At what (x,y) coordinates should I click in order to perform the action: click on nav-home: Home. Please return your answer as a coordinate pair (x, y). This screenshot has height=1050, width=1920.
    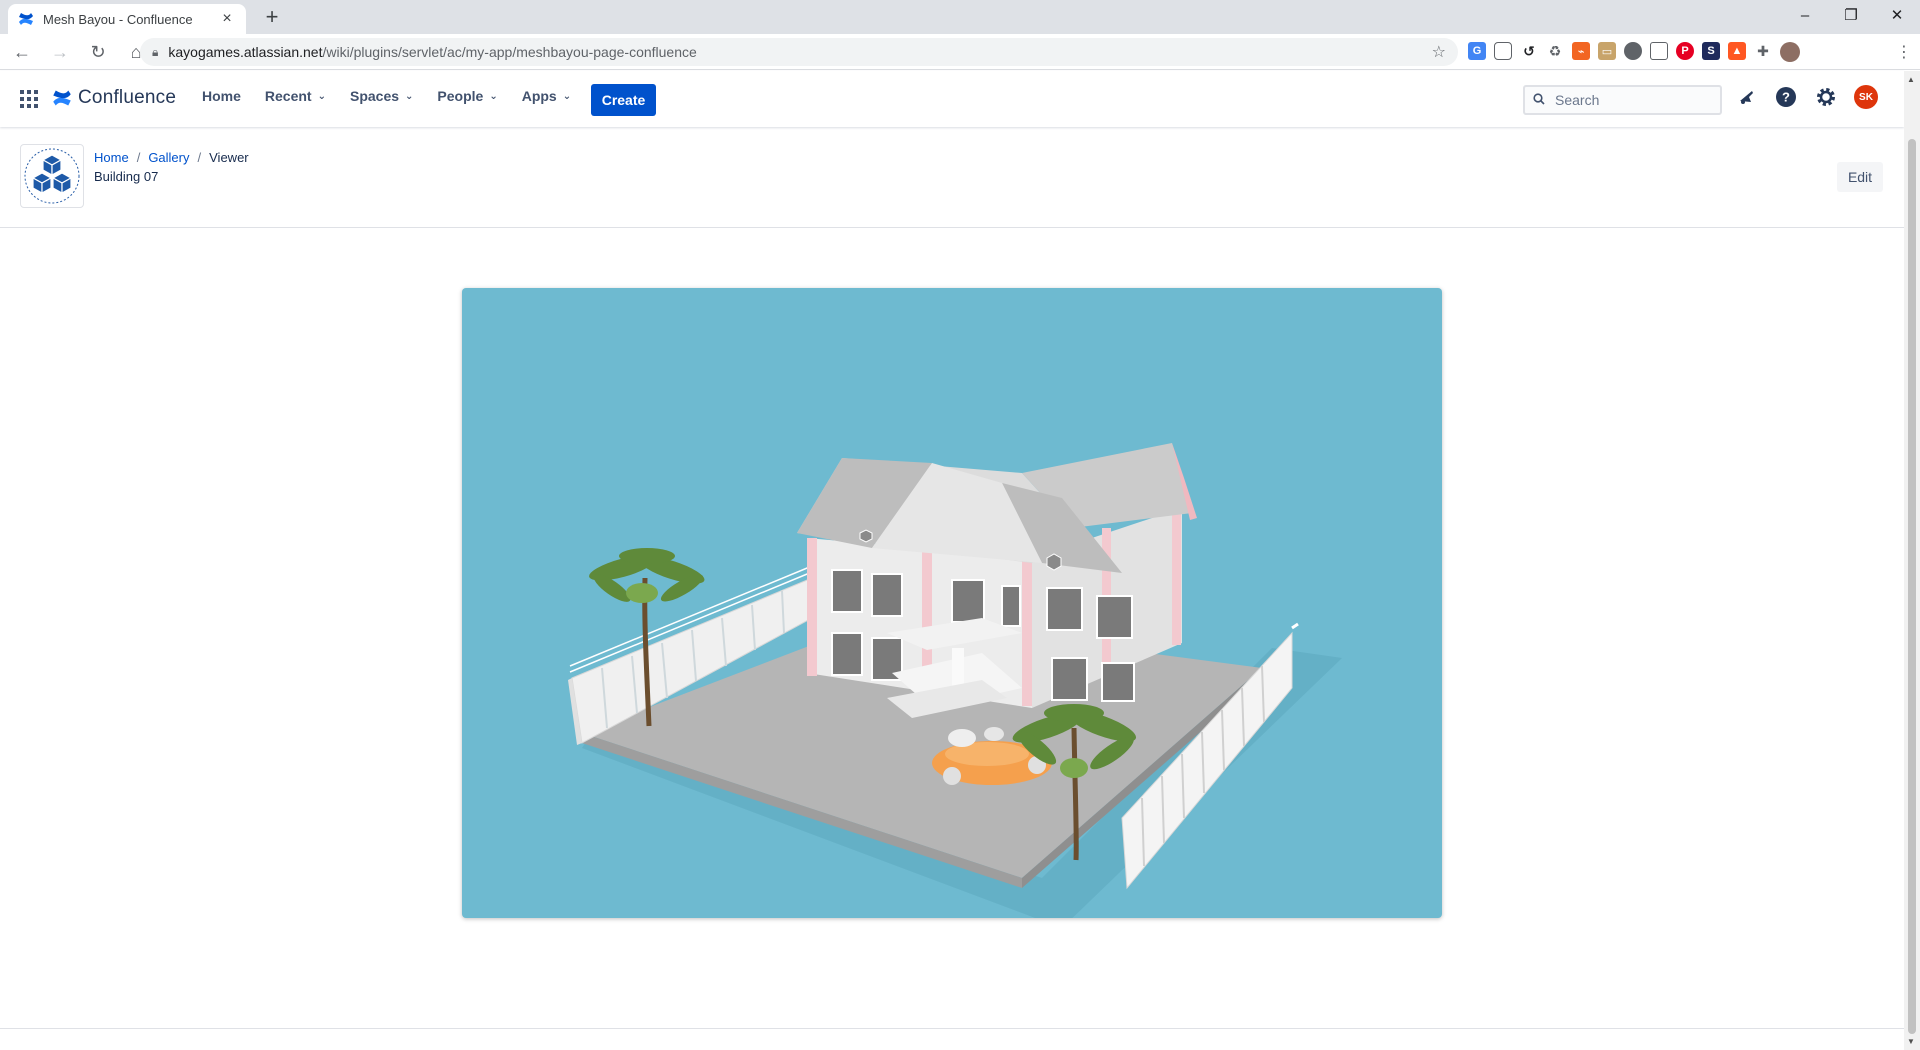
    Looking at the image, I should click on (221, 96).